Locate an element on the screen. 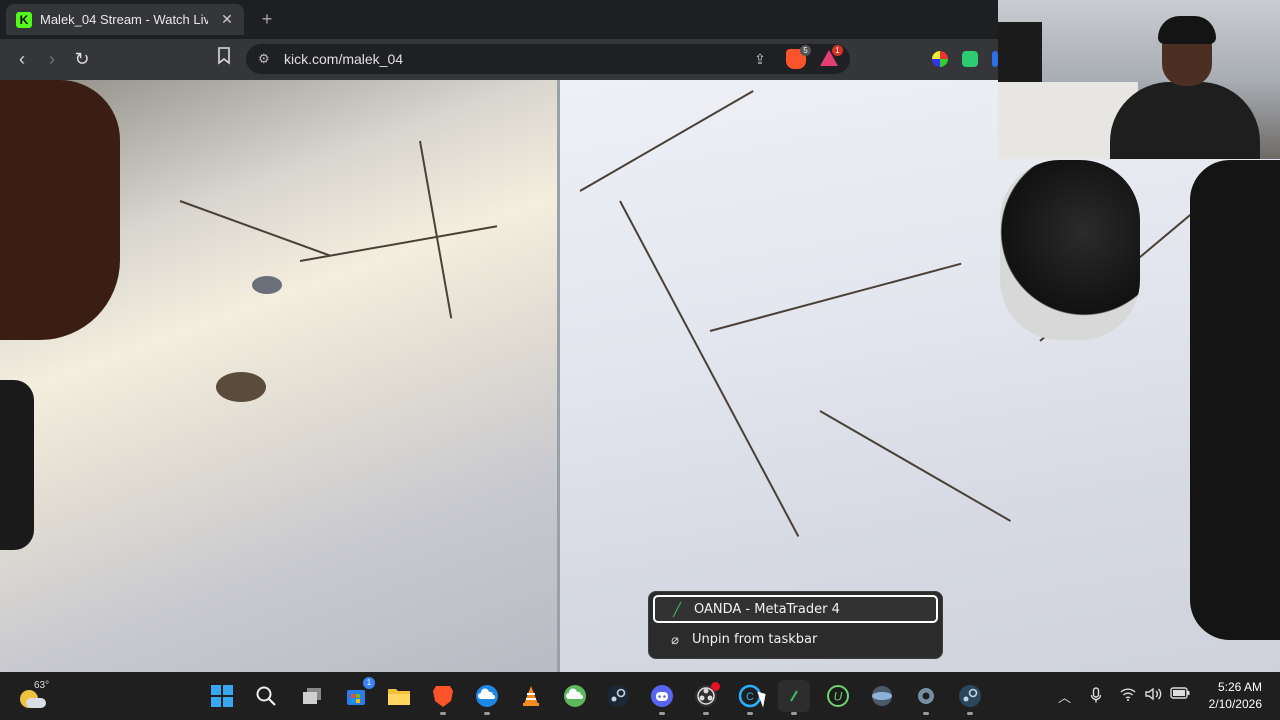  bookmark-icon is located at coordinates (224, 59).